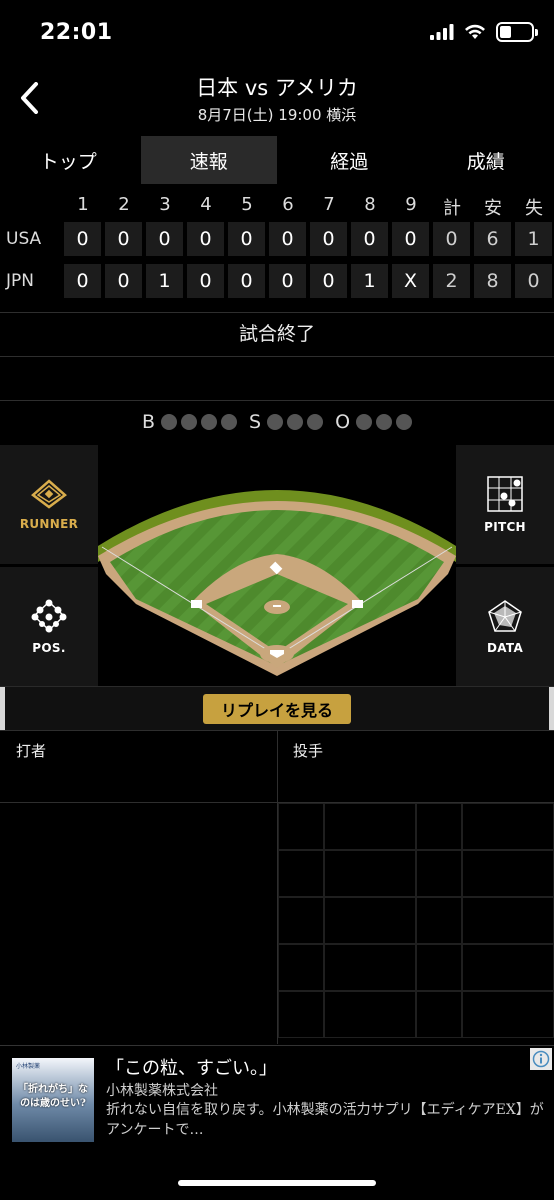  Describe the element at coordinates (492, 239) in the screenshot. I see `scoreboard-total-cell: 6` at that location.